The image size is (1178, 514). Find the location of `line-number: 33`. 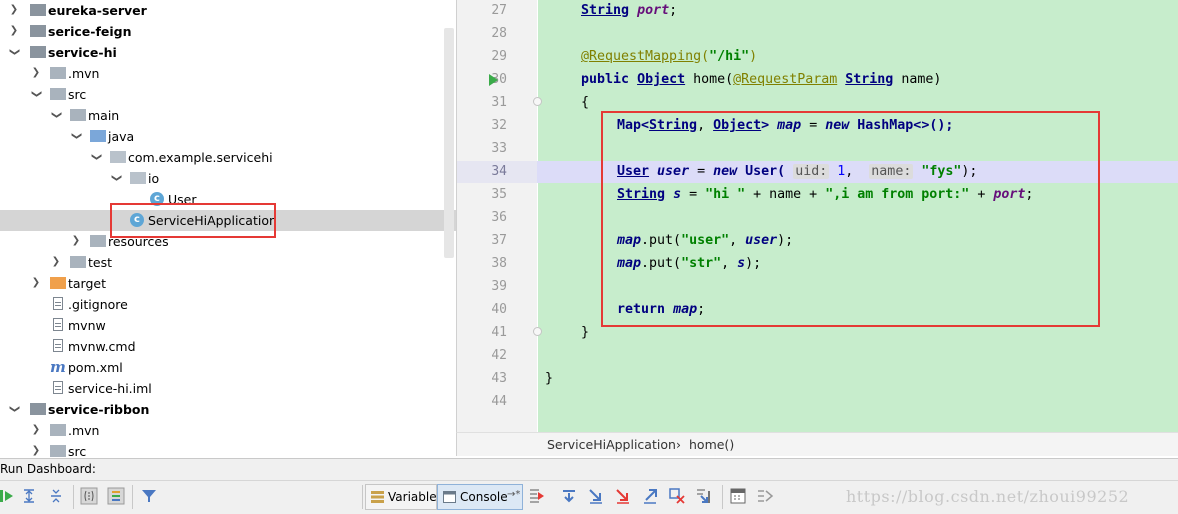

line-number: 33 is located at coordinates (499, 148).